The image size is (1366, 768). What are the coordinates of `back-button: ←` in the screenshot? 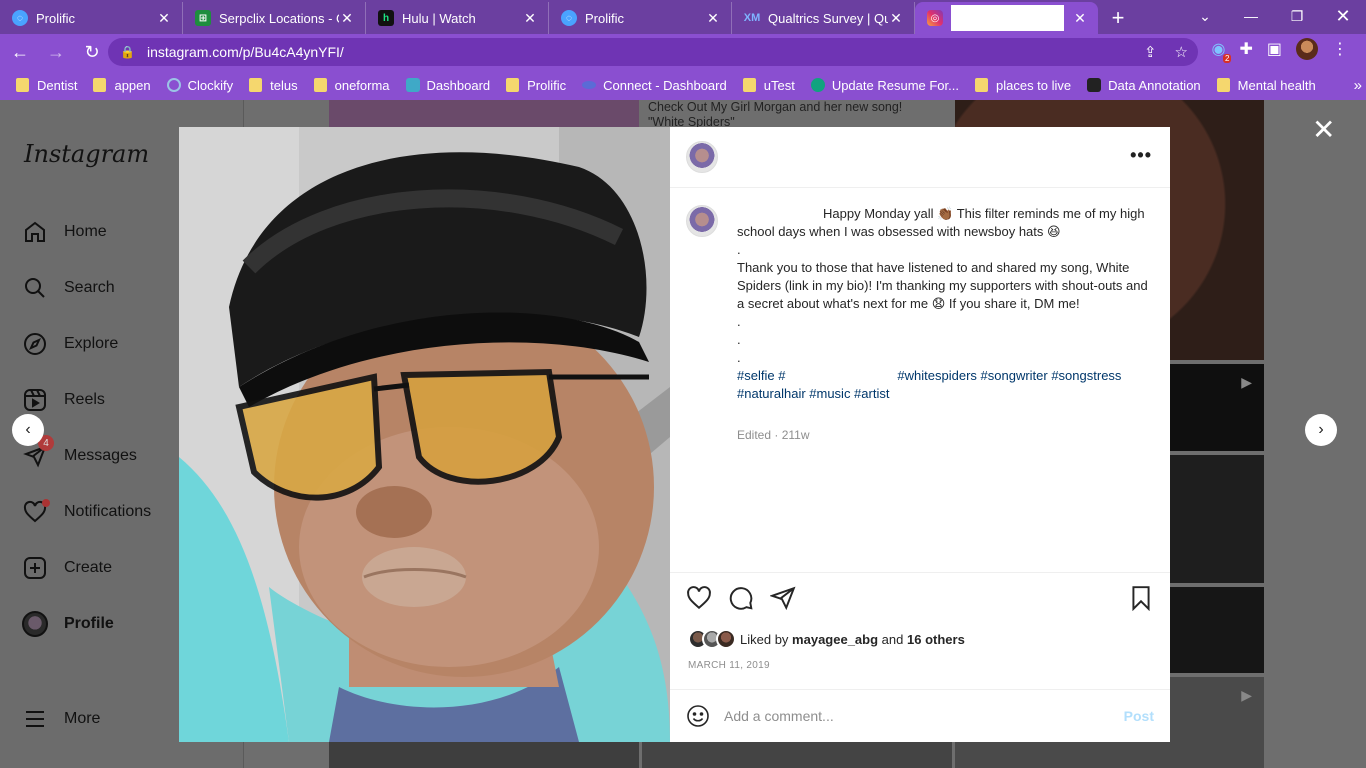 It's located at (20, 52).